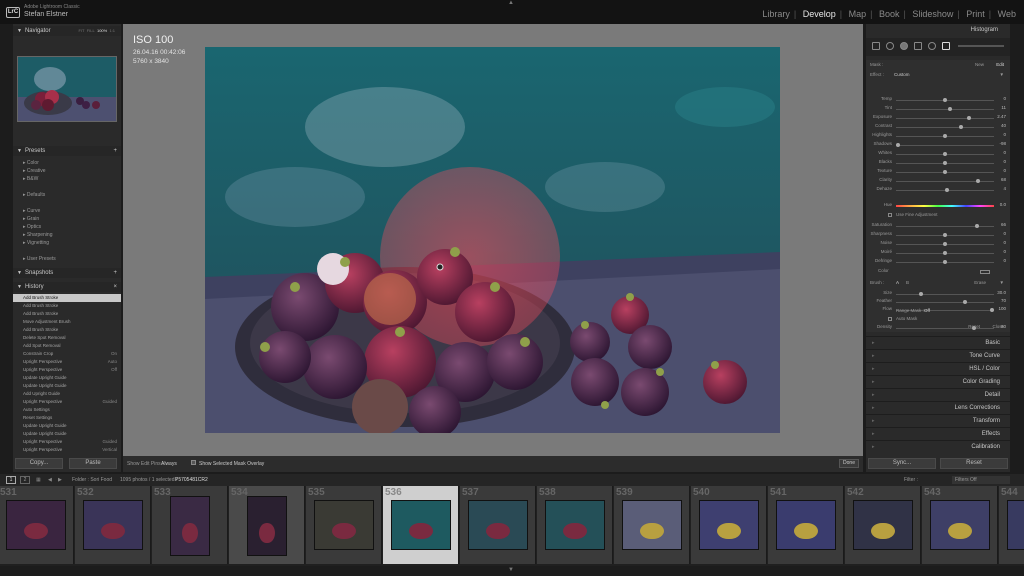  Describe the element at coordinates (938, 368) in the screenshot. I see `panel-section-header: ▸ HSL / Color` at that location.